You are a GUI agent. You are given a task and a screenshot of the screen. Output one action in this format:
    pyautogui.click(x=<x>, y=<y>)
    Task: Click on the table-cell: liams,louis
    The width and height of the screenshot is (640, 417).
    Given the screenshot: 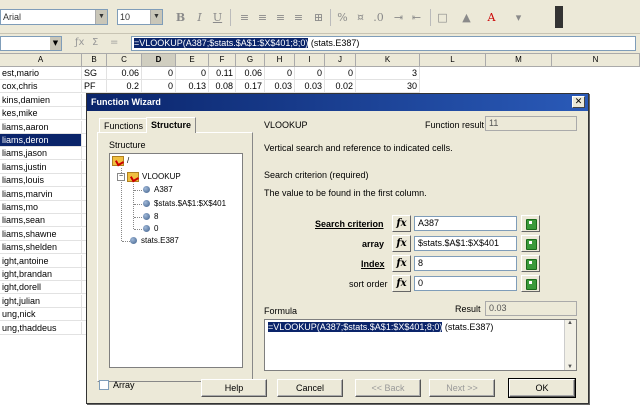 What is the action you would take?
    pyautogui.click(x=41, y=181)
    